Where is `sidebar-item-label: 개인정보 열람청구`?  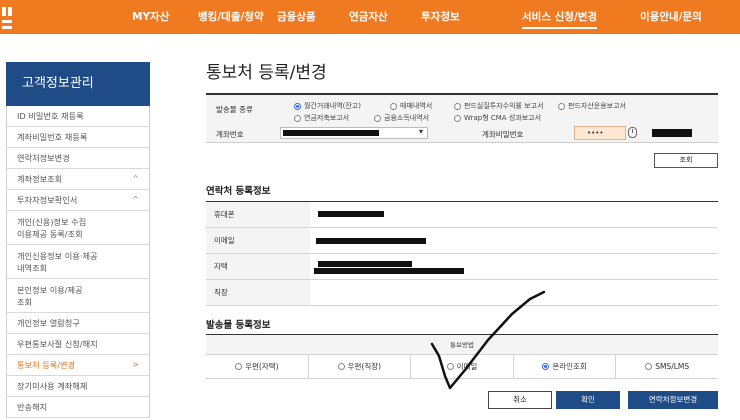
sidebar-item-label: 개인정보 열람청구 is located at coordinates (48, 323).